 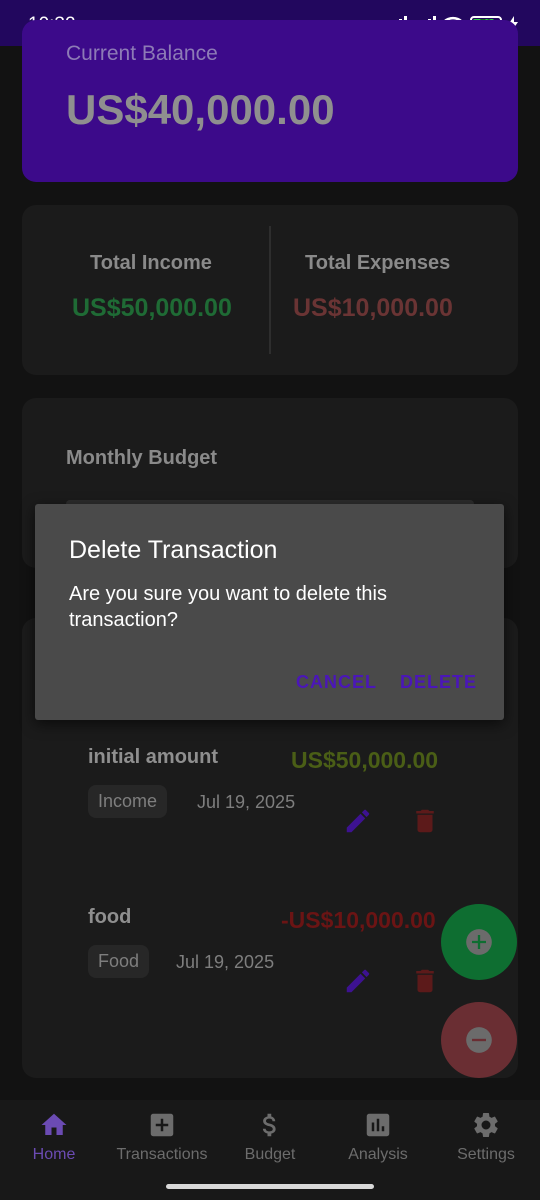 What do you see at coordinates (438, 682) in the screenshot?
I see `delete-button: DELETE` at bounding box center [438, 682].